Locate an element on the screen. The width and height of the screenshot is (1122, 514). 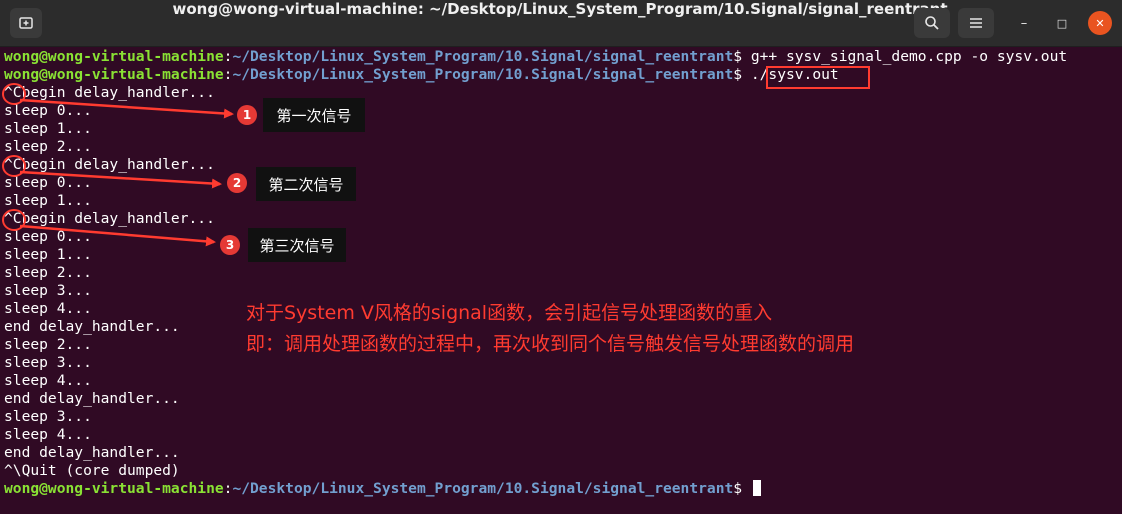
close-button: ✕ is located at coordinates (1100, 23).